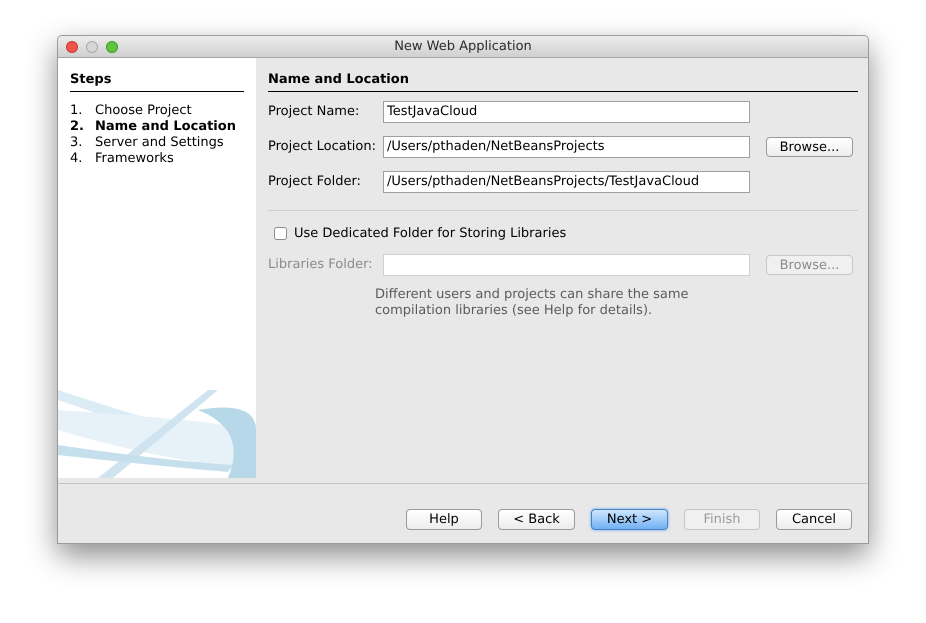  Describe the element at coordinates (563, 81) in the screenshot. I see `panel-heading: Name and Location` at that location.